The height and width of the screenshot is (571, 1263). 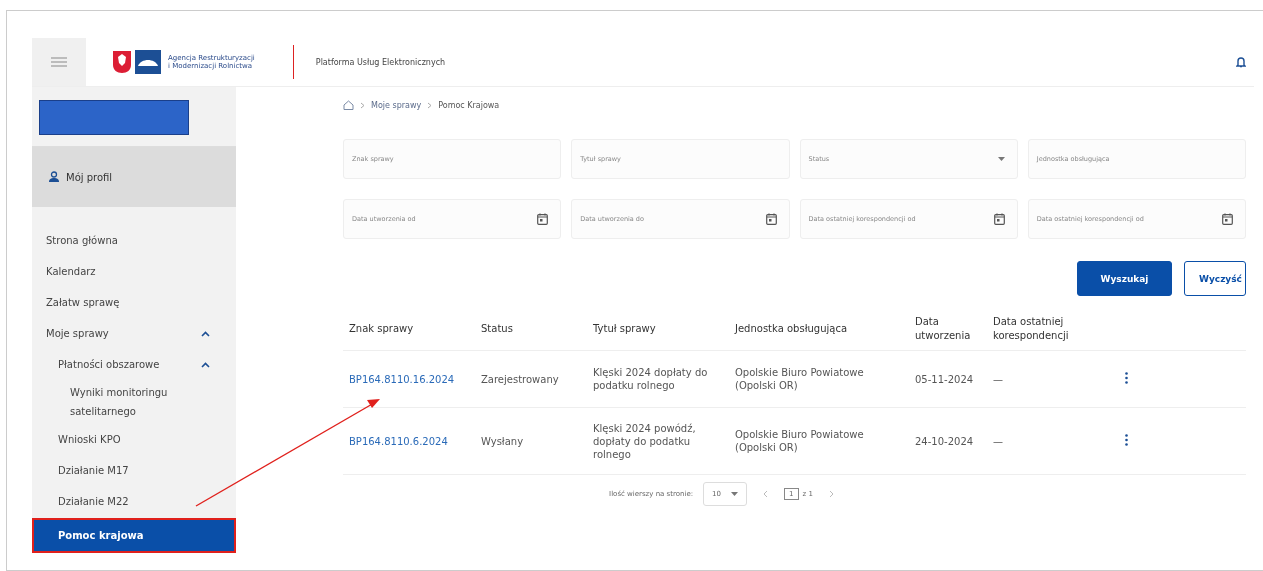 What do you see at coordinates (134, 302) in the screenshot?
I see `sidebar-item: Załatw sprawę` at bounding box center [134, 302].